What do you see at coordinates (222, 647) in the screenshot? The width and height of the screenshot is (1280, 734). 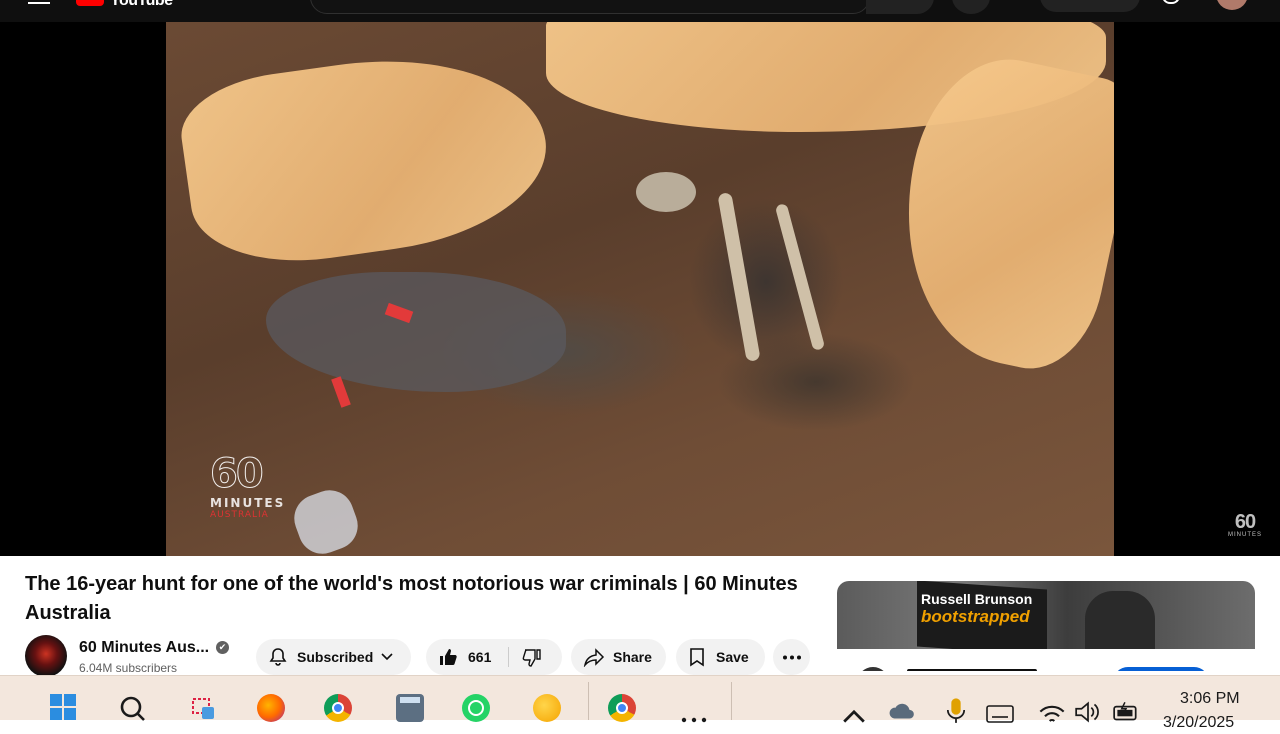 I see `verified-badge-icon: ✔` at bounding box center [222, 647].